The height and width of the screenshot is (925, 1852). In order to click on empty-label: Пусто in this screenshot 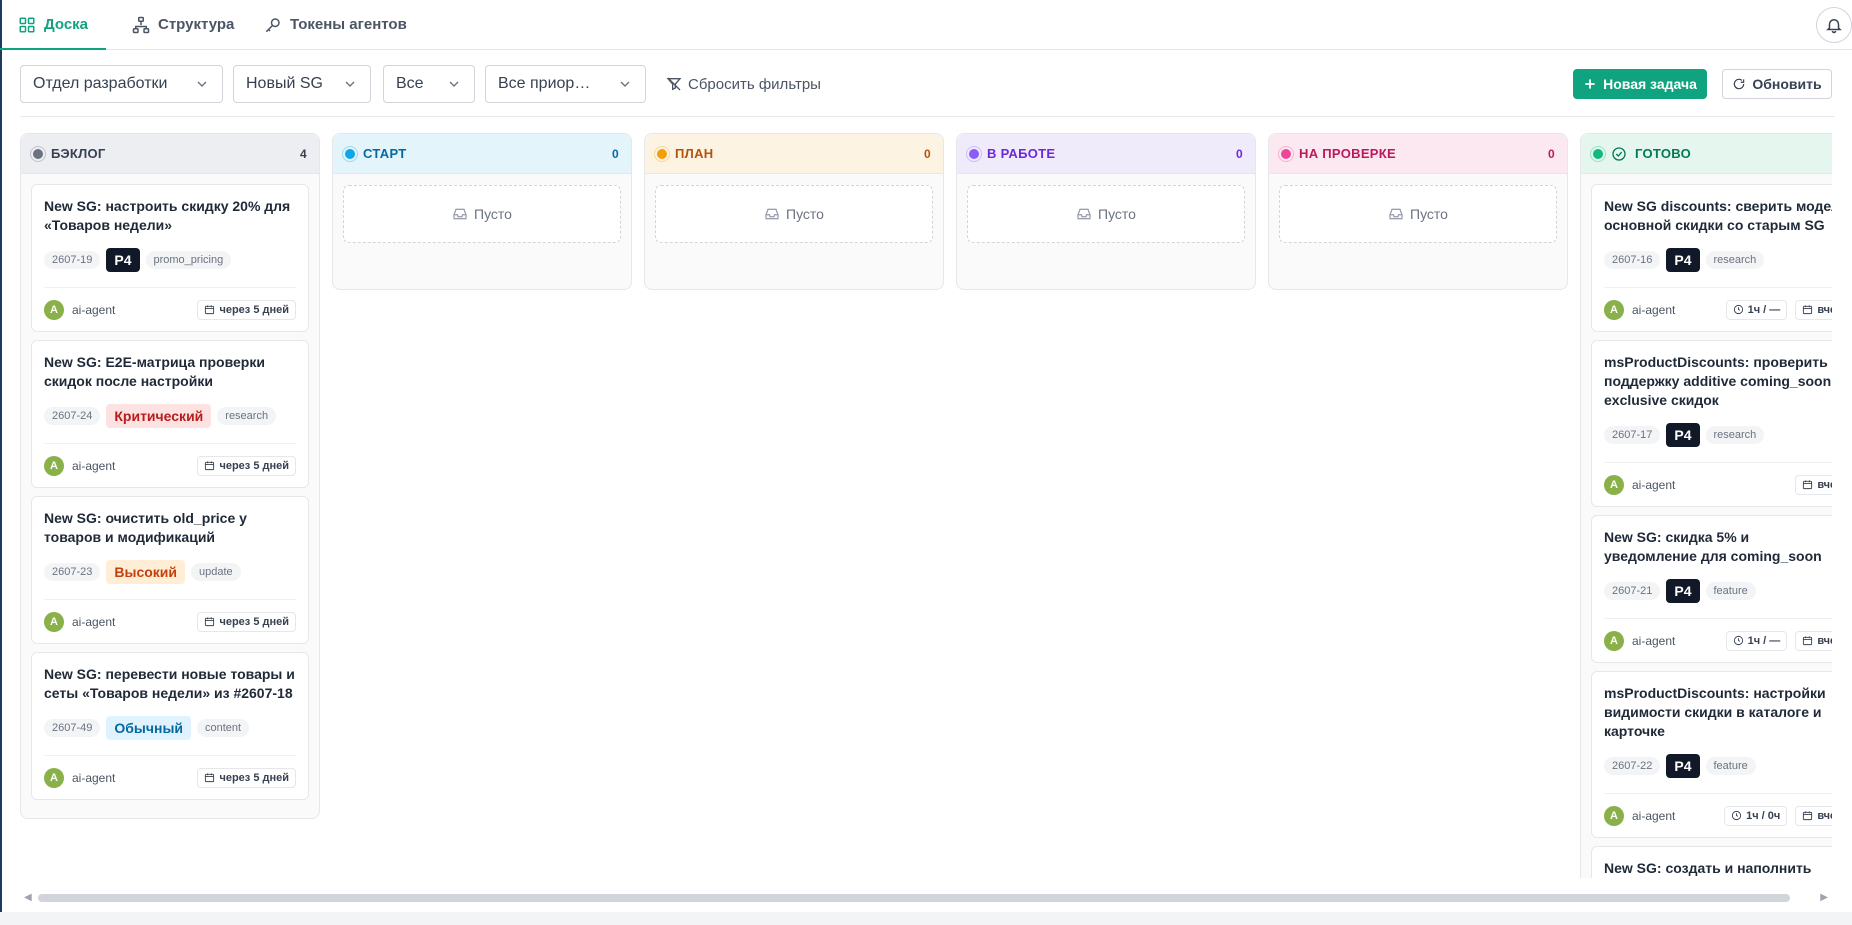, I will do `click(493, 214)`.